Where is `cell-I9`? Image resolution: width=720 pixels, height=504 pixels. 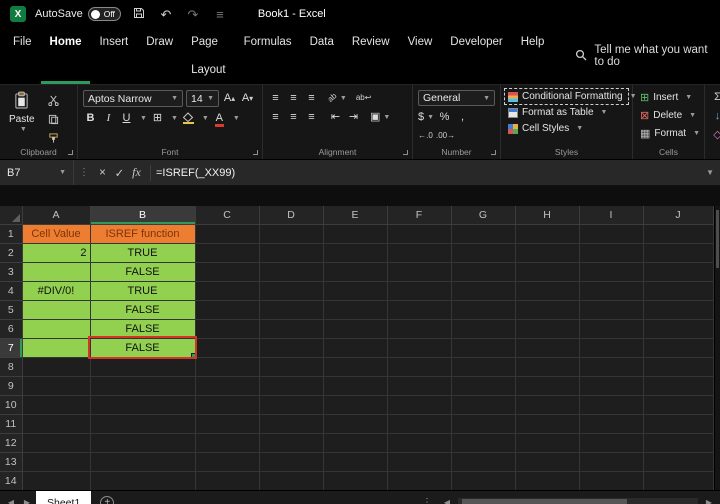 cell-I9 is located at coordinates (611, 386).